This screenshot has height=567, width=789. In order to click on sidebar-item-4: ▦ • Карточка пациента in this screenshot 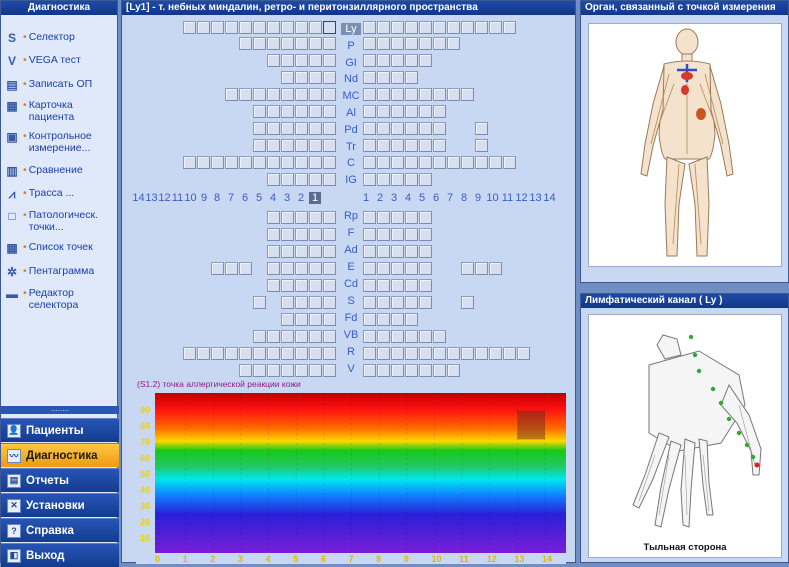, I will do `click(61, 111)`.